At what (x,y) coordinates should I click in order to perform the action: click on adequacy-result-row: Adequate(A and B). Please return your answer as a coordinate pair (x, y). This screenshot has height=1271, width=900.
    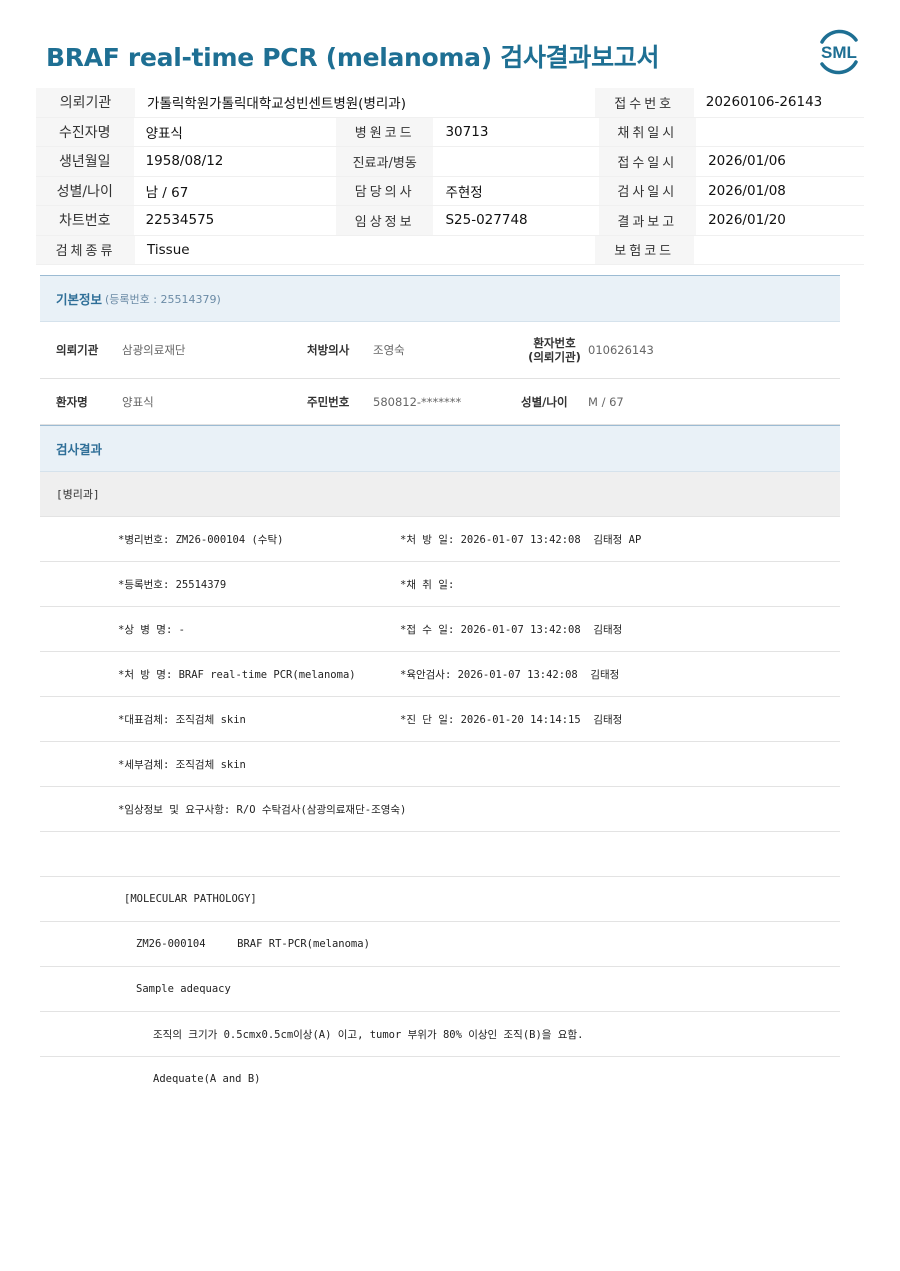
    Looking at the image, I should click on (440, 1079).